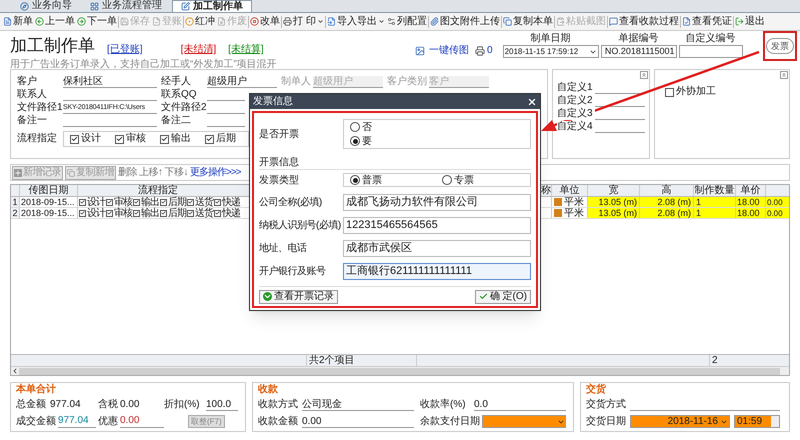  Describe the element at coordinates (246, 50) in the screenshot. I see `status-link: [未结算]` at that location.